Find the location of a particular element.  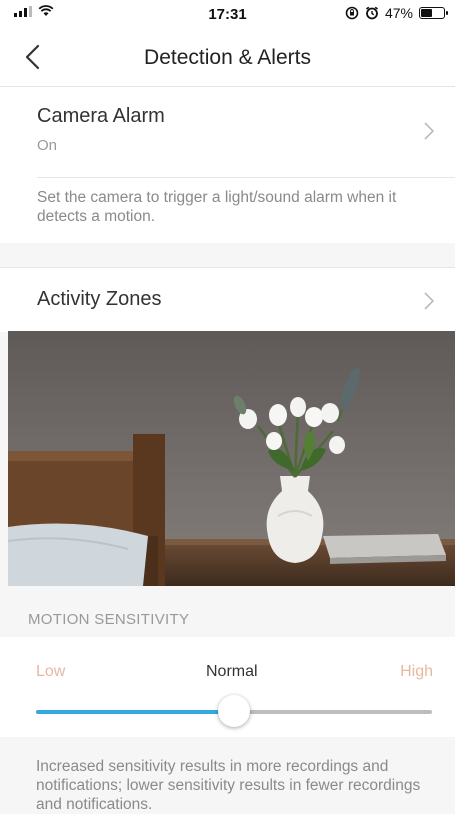

sensitivity-current-label: Normal is located at coordinates (232, 671).